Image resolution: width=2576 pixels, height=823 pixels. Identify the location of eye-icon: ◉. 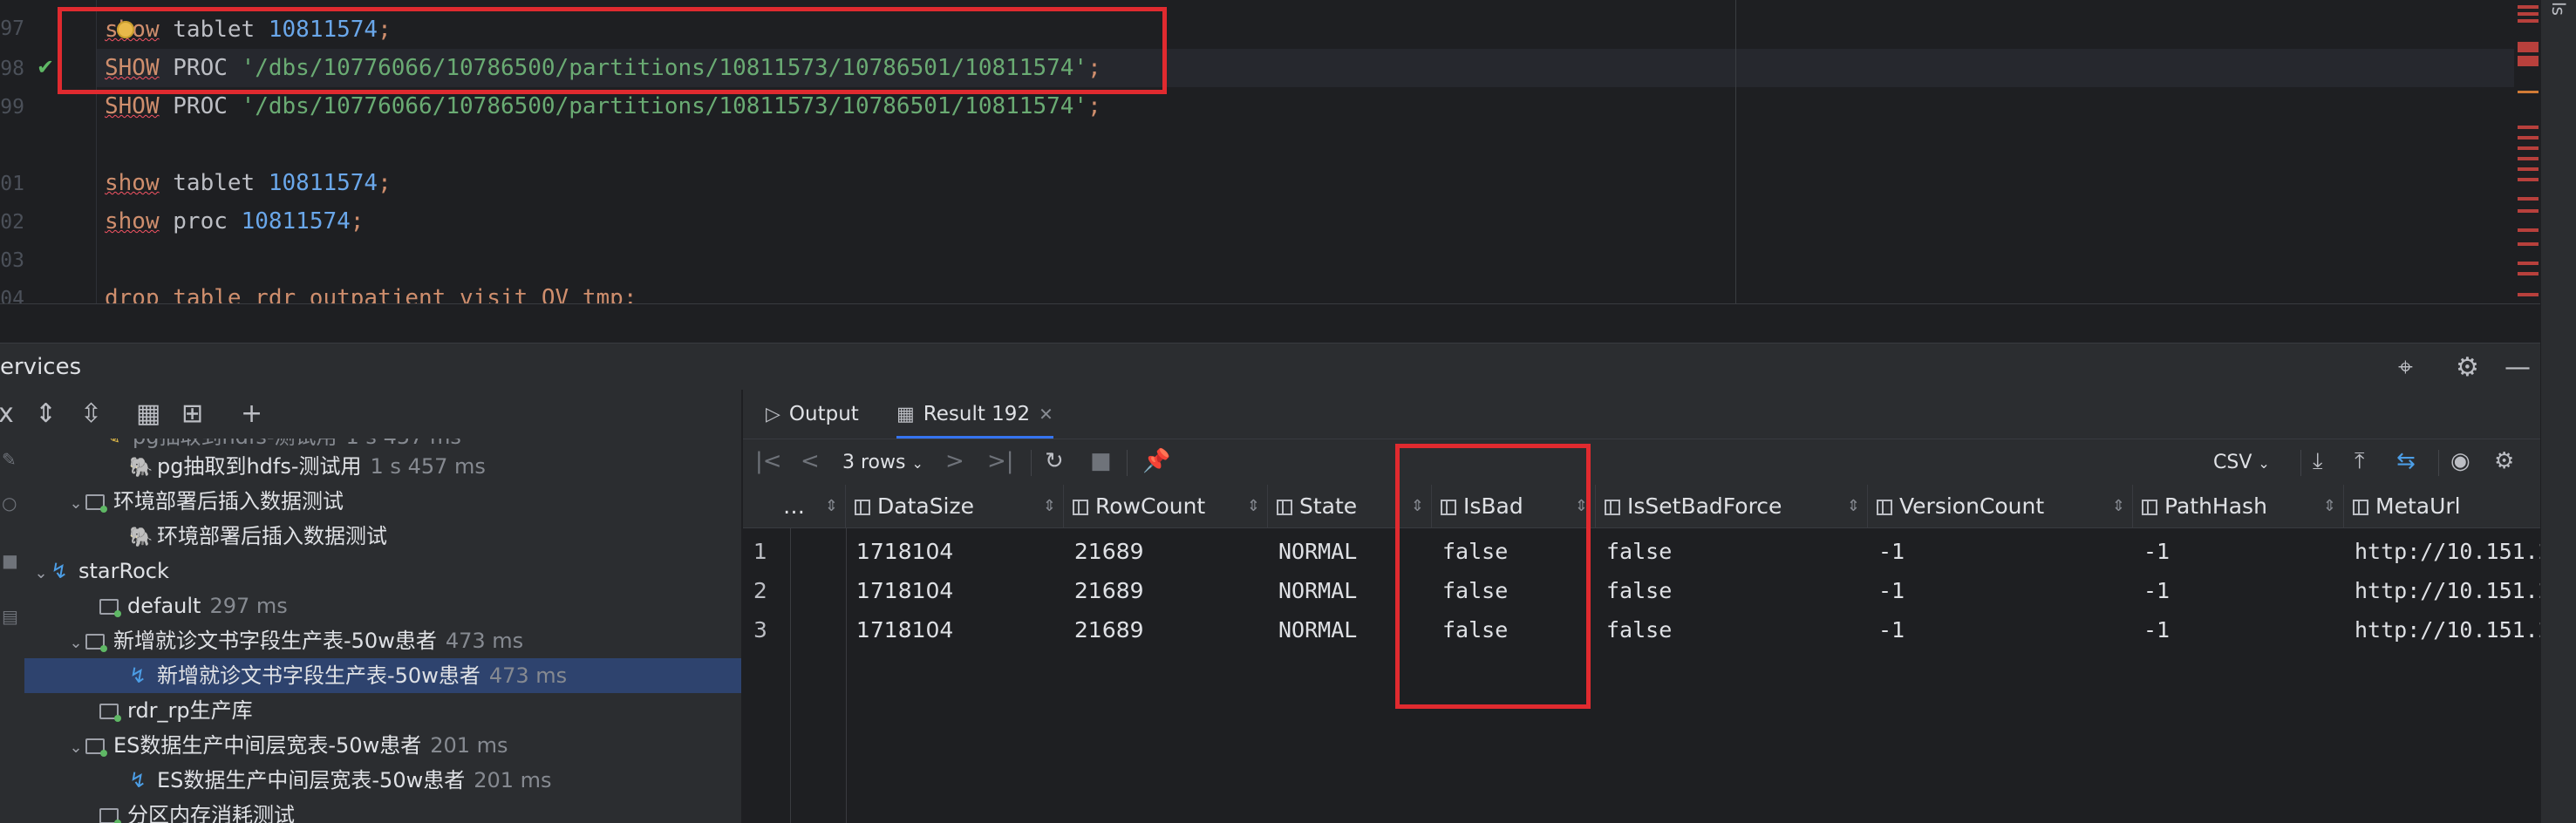
(2460, 461).